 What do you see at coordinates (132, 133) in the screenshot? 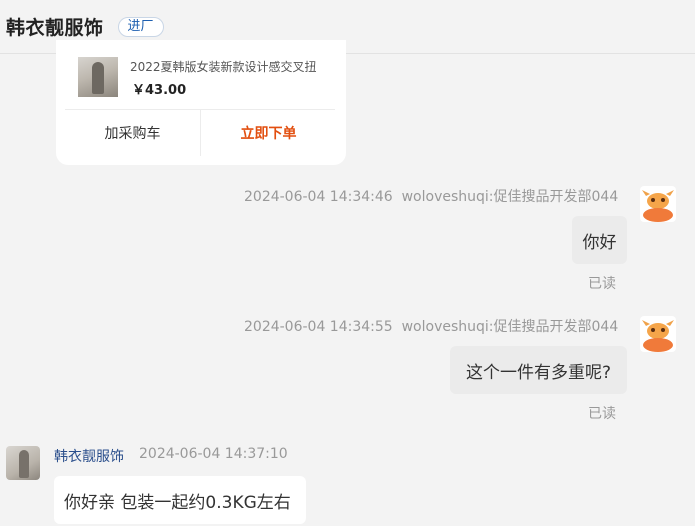
I see `add-to-cart-button: 加采购车` at bounding box center [132, 133].